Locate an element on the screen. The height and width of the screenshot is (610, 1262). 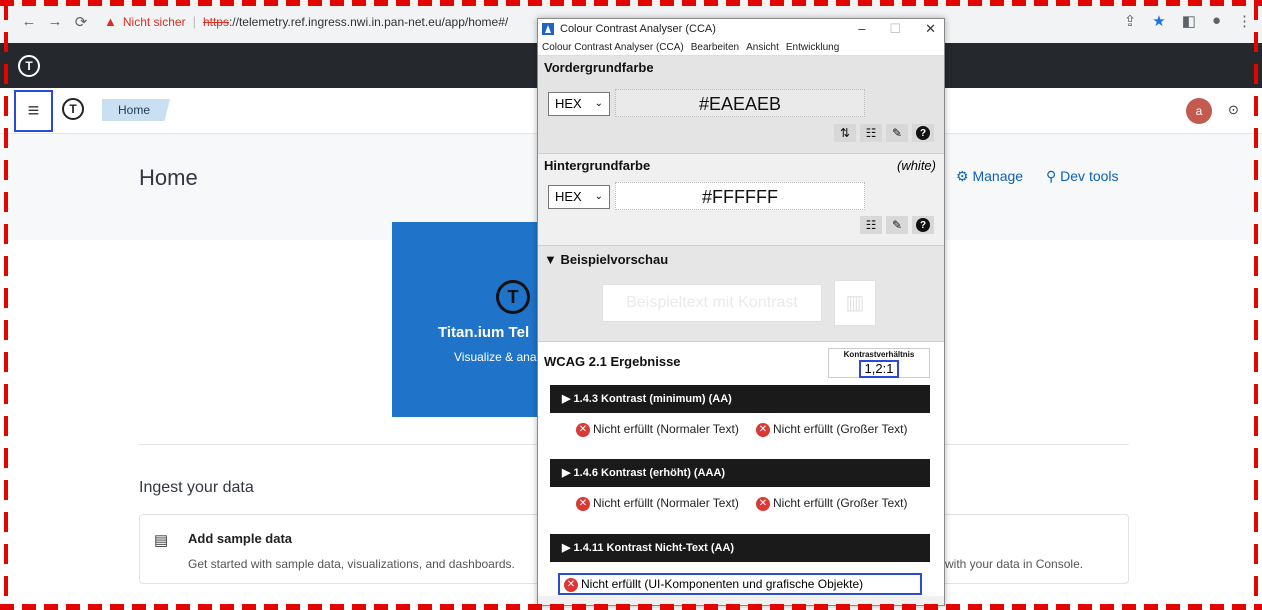
menu-item-app: Colour Contrast Analyser (CCA) is located at coordinates (613, 47).